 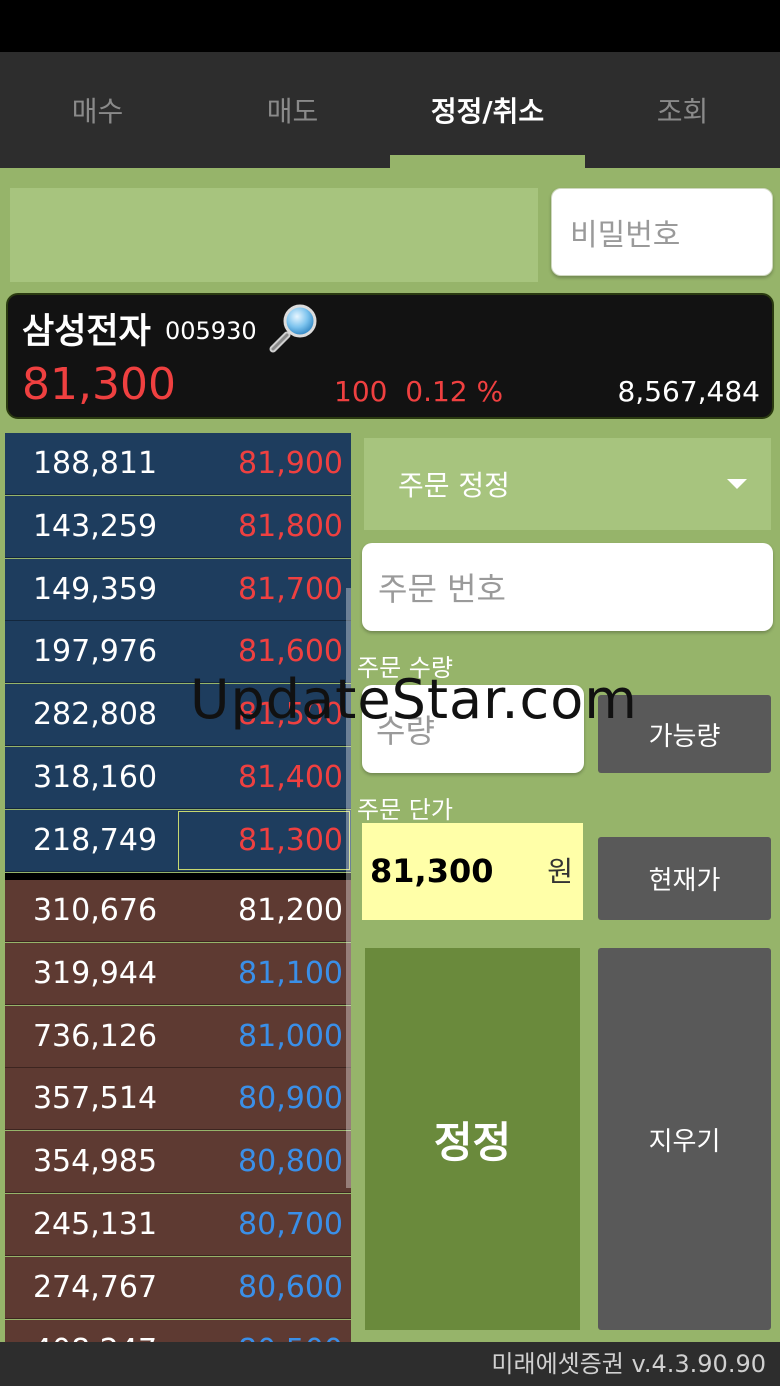 What do you see at coordinates (454, 485) in the screenshot?
I see `order-type-label: 주문 정정` at bounding box center [454, 485].